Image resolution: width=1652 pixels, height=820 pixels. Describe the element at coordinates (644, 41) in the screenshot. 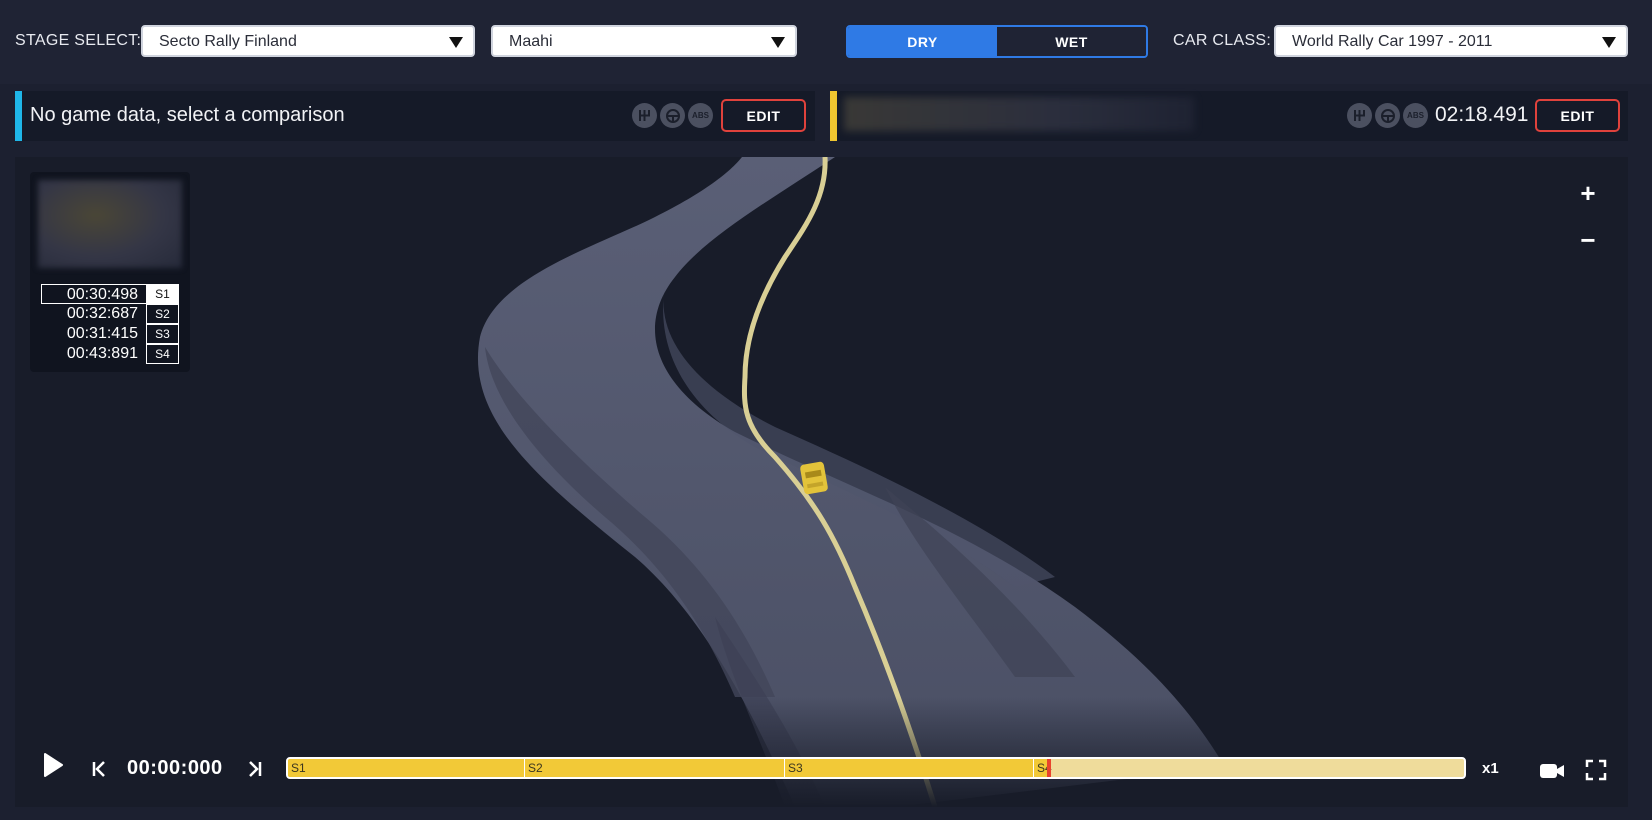

I see `stage-select: Maahi` at that location.